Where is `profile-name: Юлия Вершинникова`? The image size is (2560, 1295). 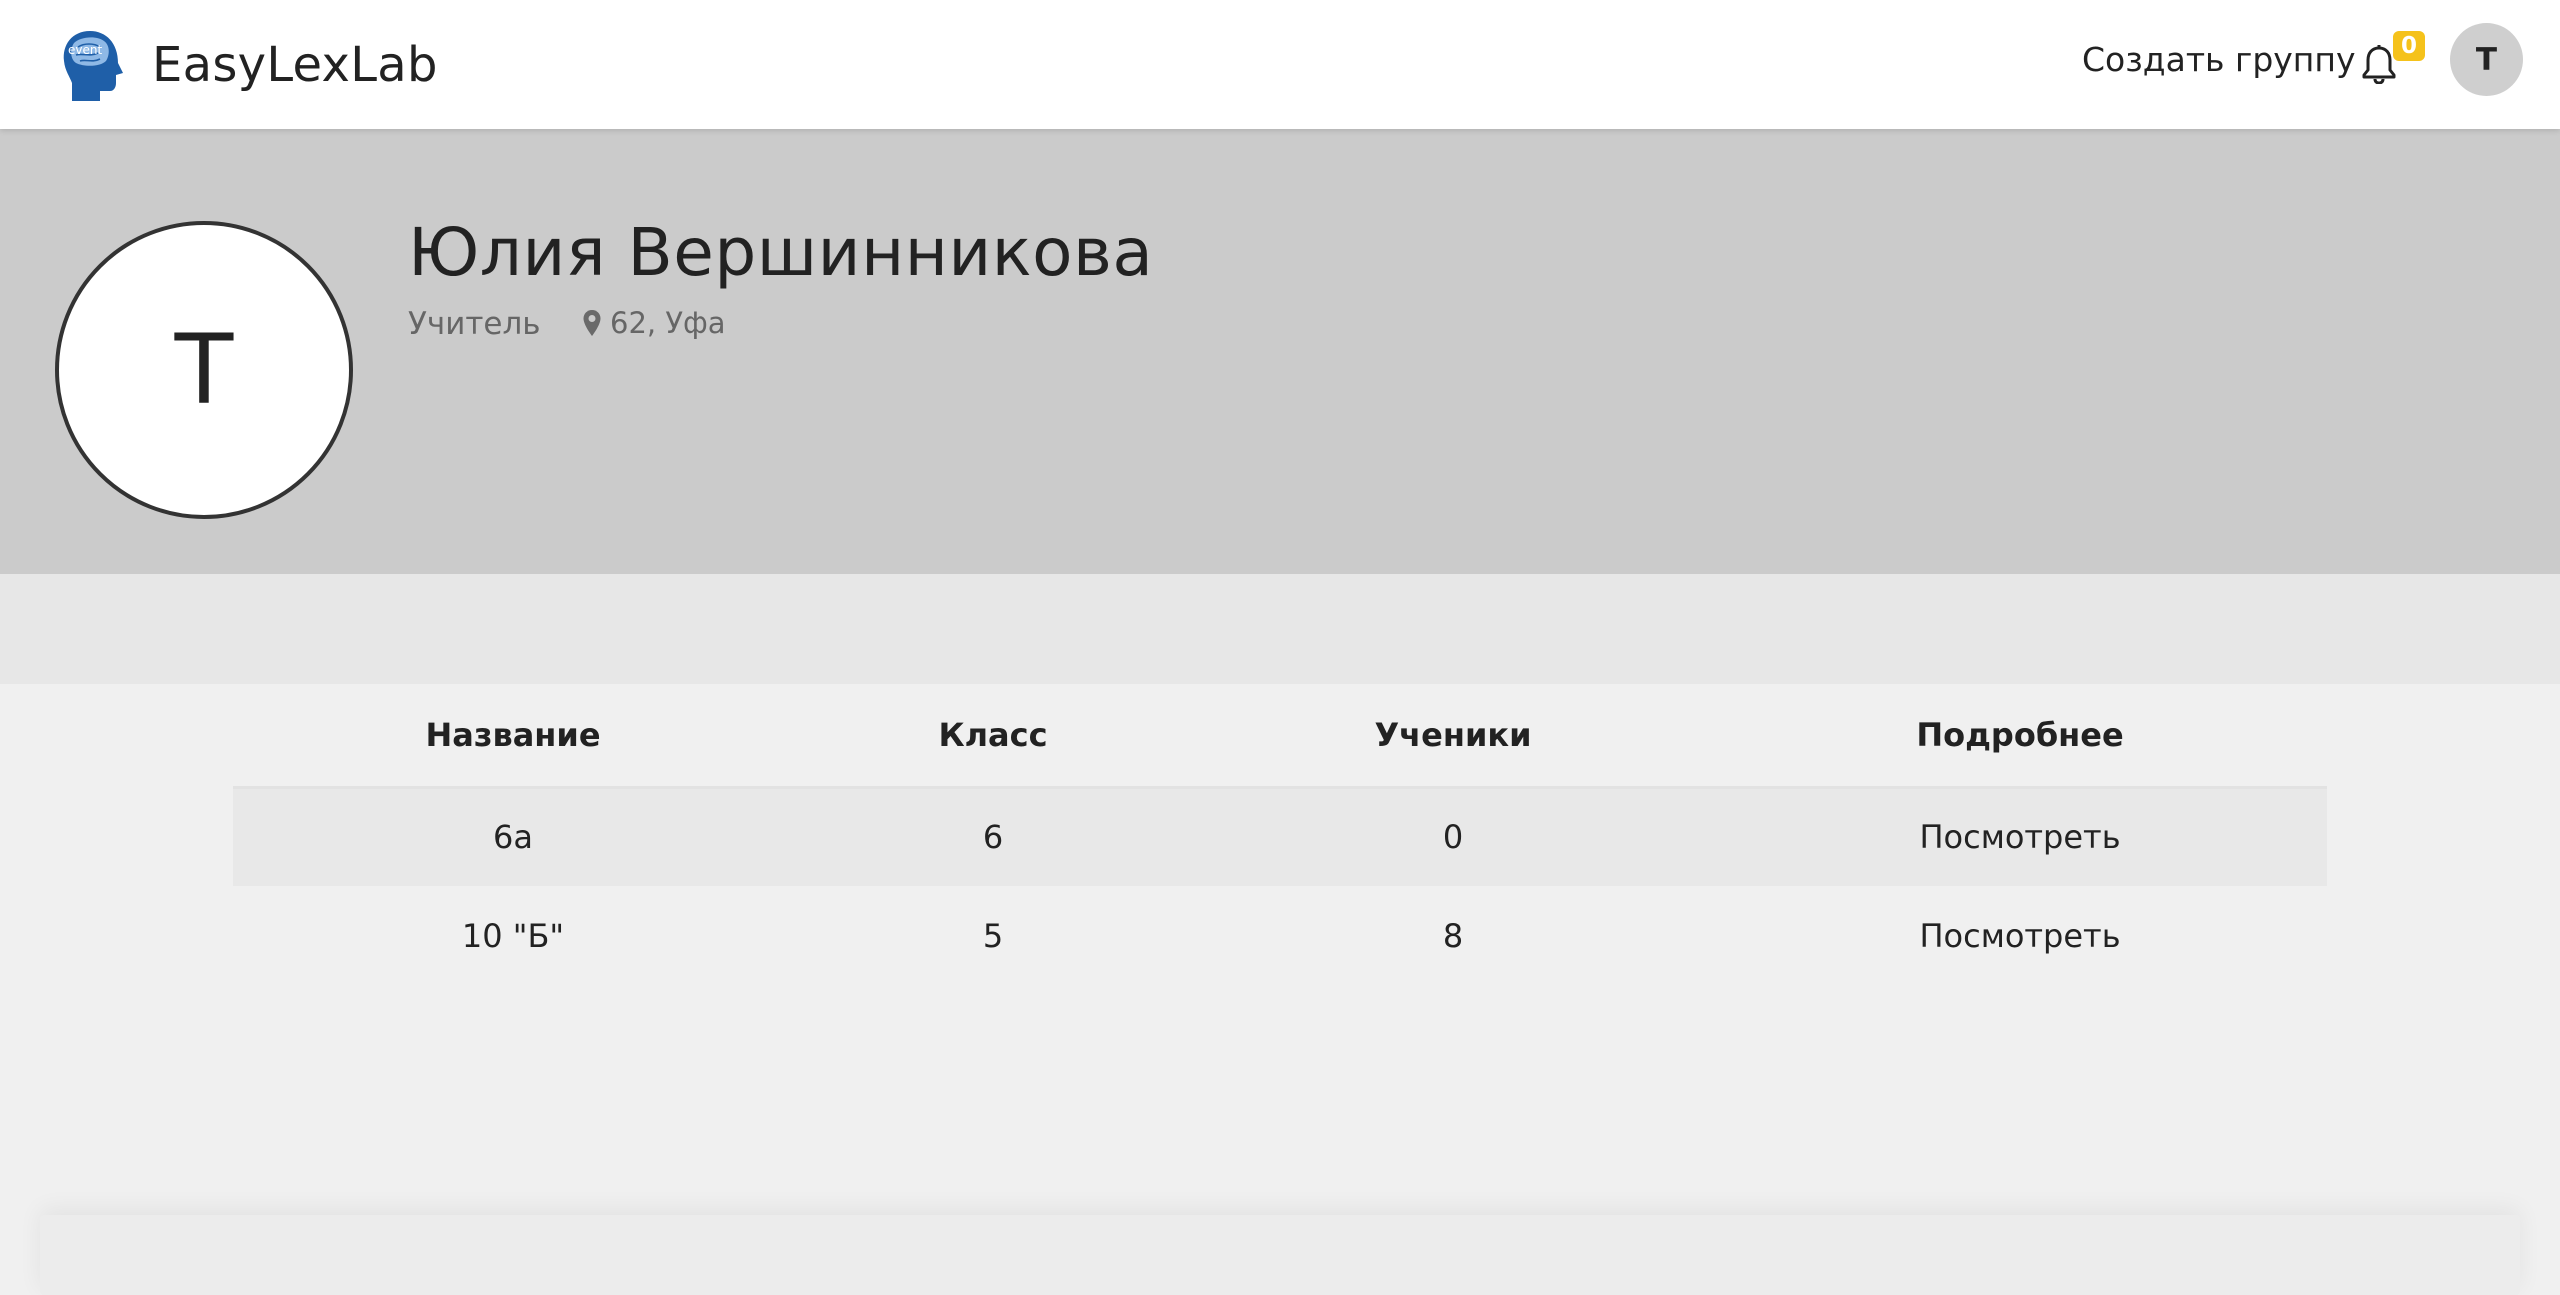 profile-name: Юлия Вершинникова is located at coordinates (781, 252).